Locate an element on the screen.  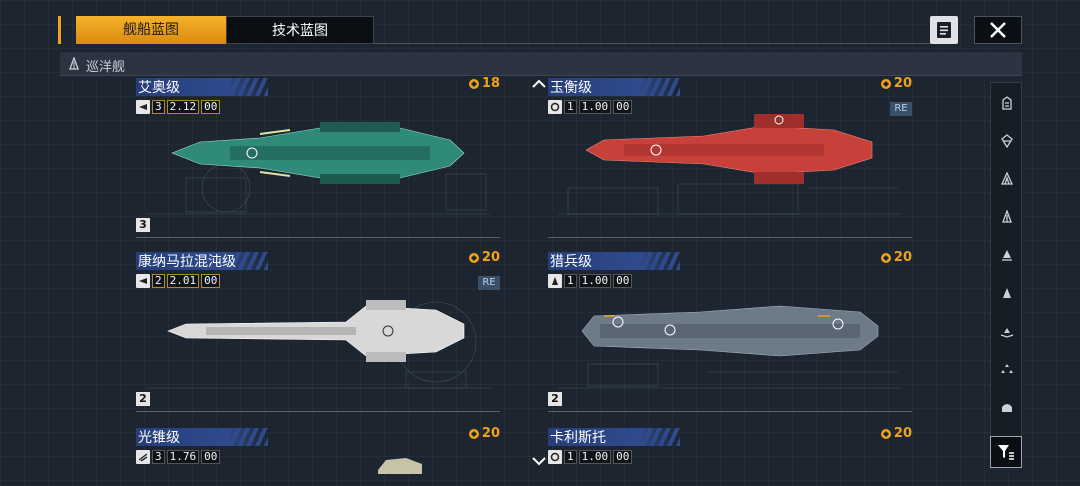
support-icon is located at coordinates (1007, 408).